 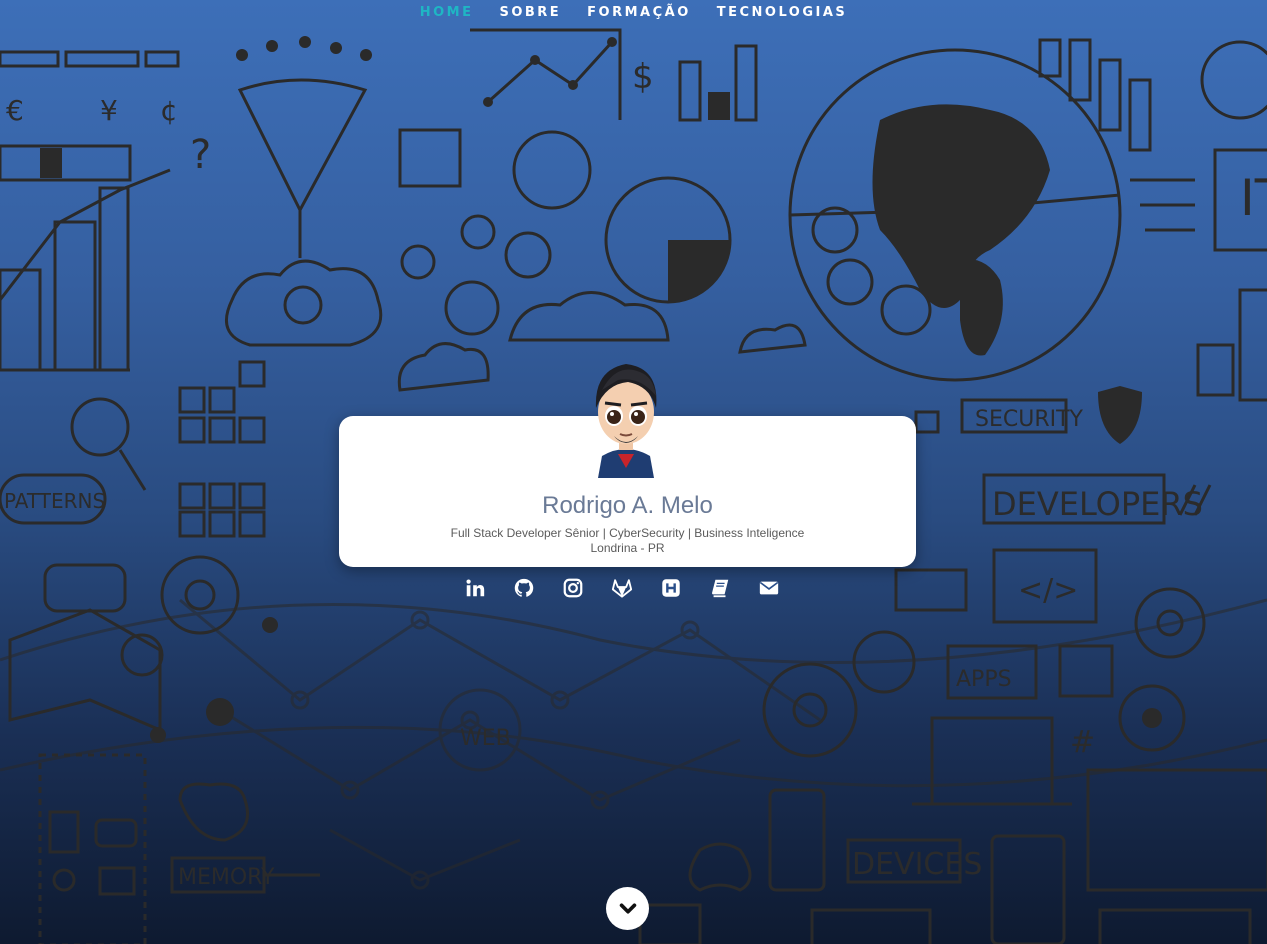 I want to click on svg-text: WEB, so click(x=485, y=738).